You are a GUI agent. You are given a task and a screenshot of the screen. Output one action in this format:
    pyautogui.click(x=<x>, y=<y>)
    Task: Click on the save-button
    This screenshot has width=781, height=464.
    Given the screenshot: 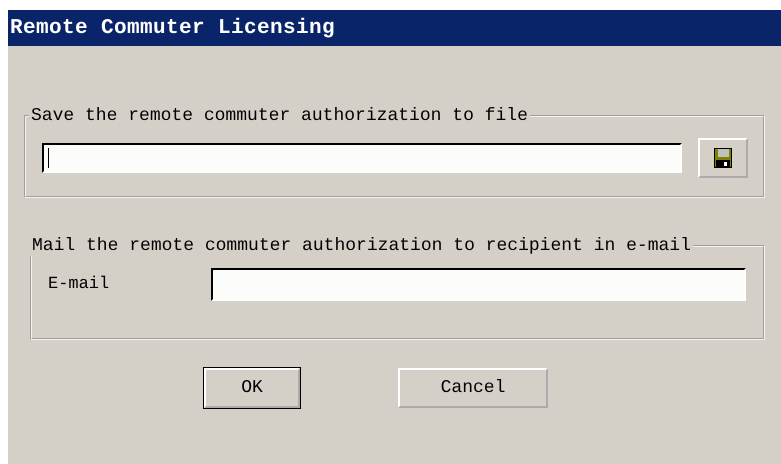 What is the action you would take?
    pyautogui.click(x=723, y=158)
    